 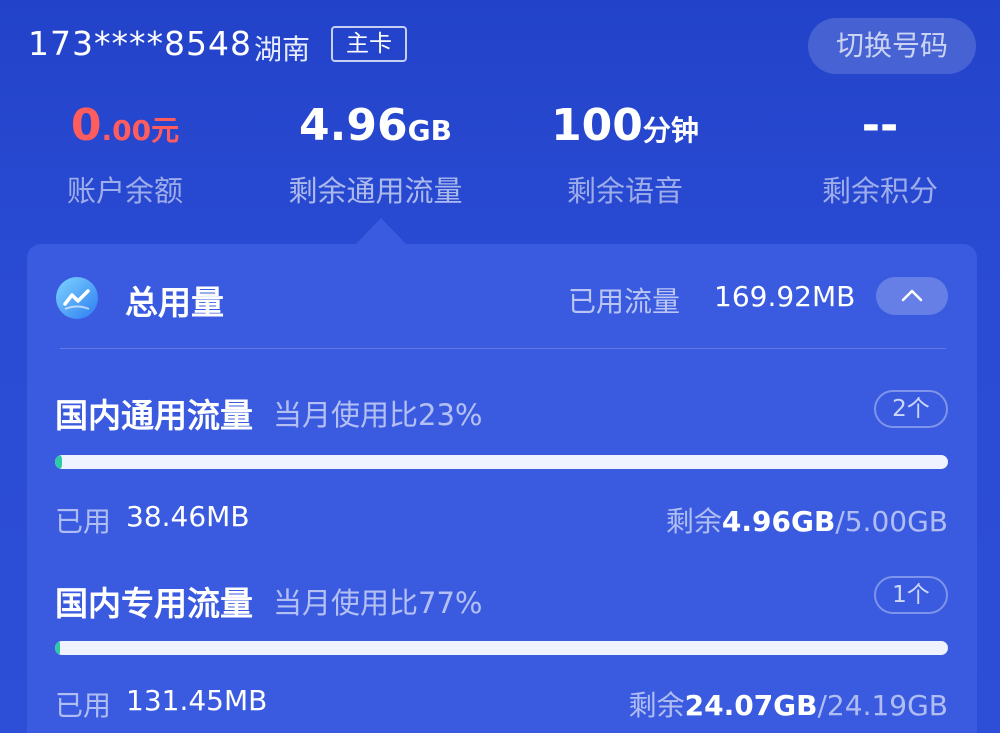 What do you see at coordinates (911, 409) in the screenshot?
I see `item-domestic-general-count: 2个` at bounding box center [911, 409].